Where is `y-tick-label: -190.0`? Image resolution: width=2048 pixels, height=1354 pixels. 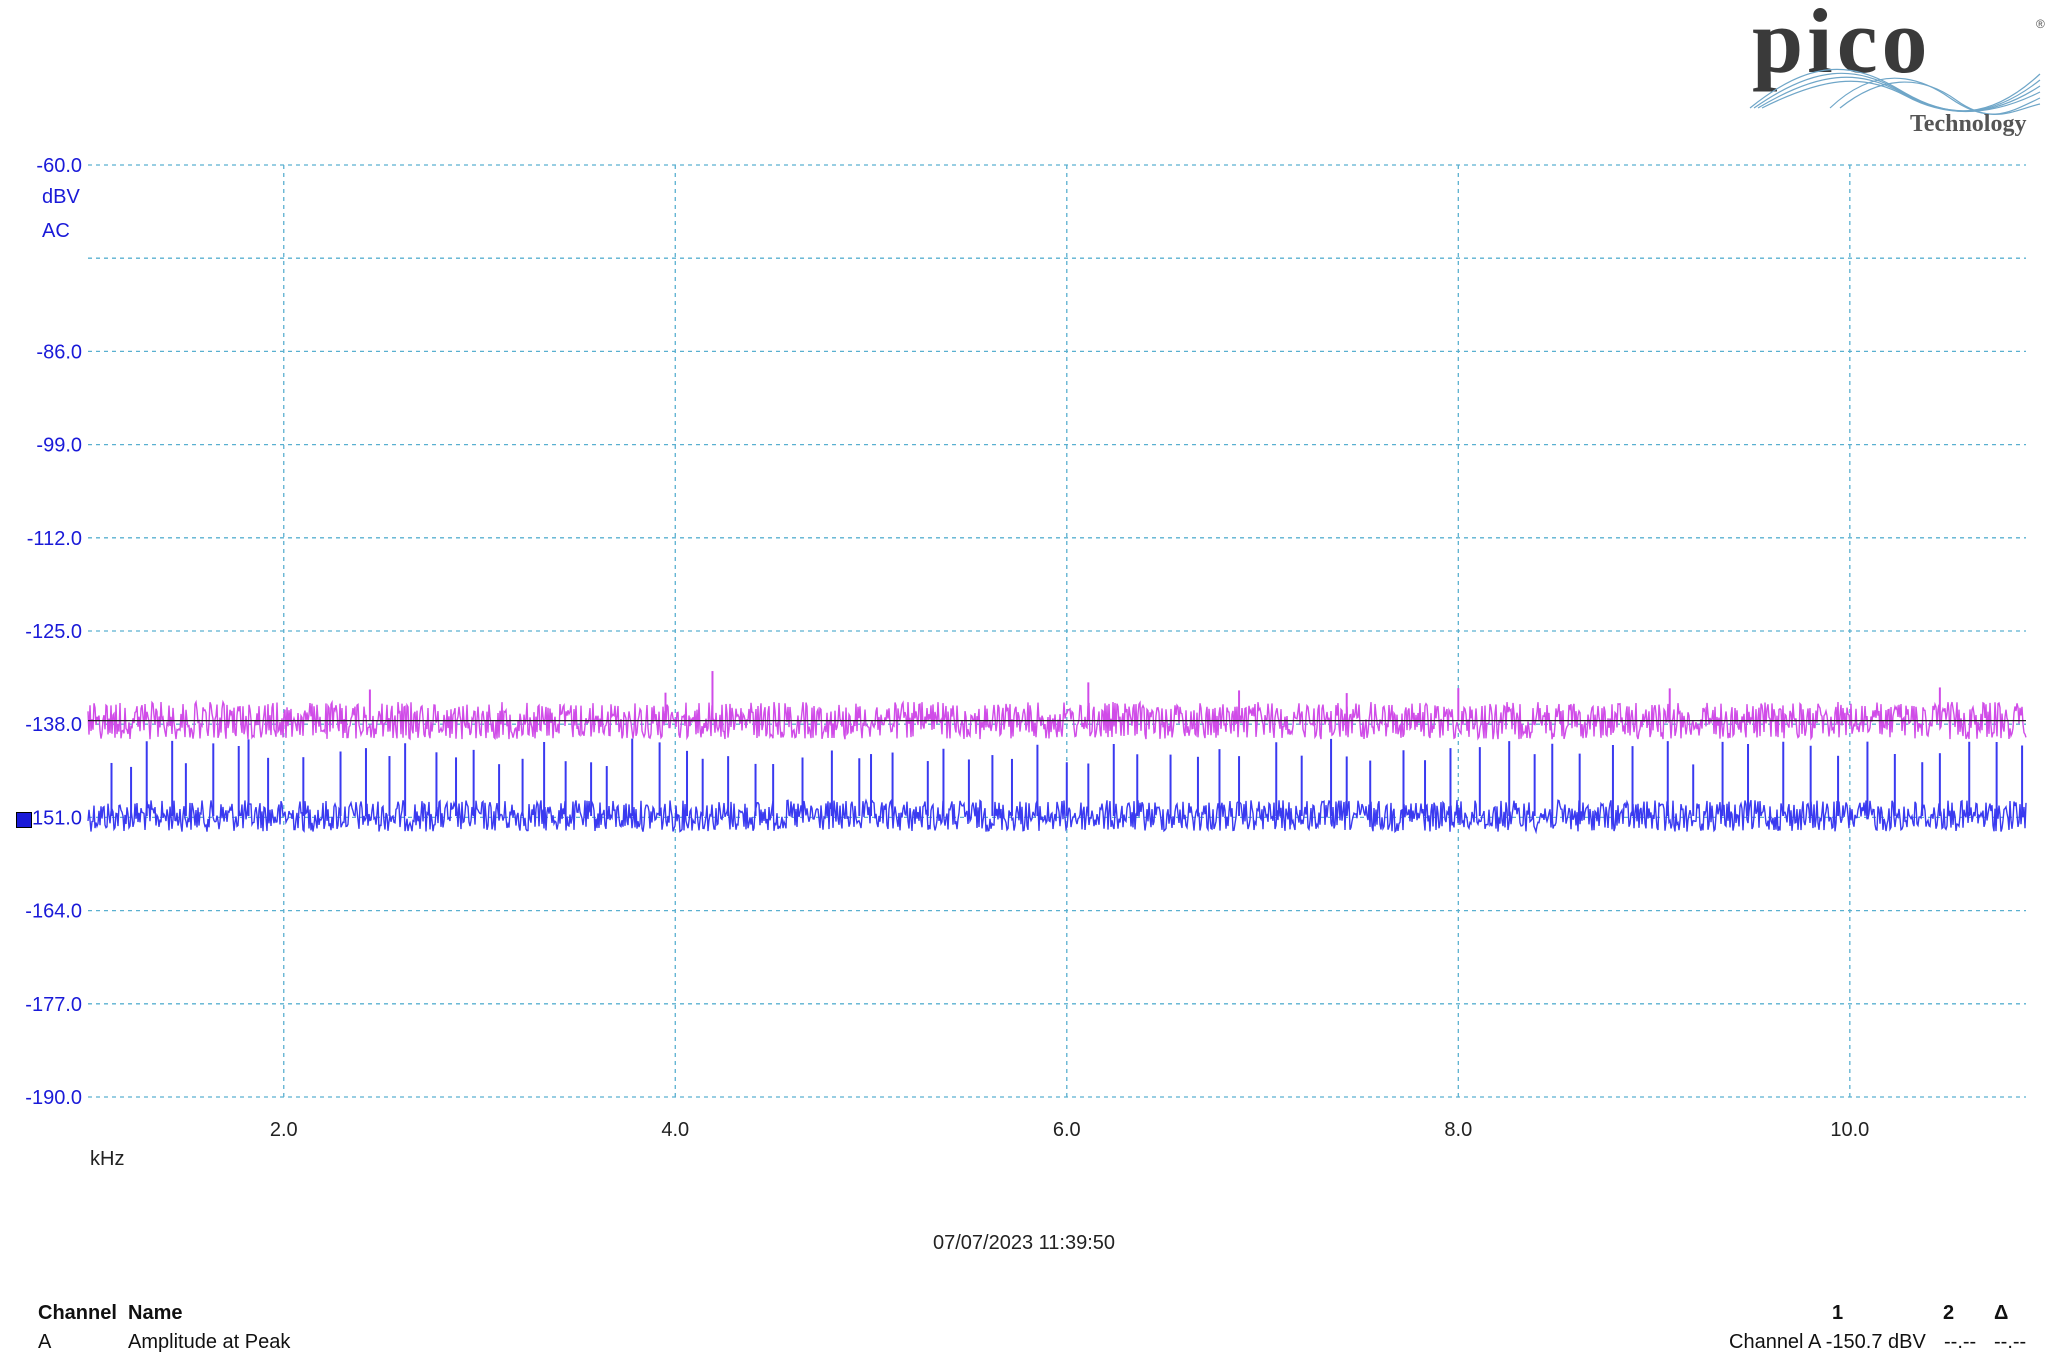
y-tick-label: -190.0 is located at coordinates (53, 1098).